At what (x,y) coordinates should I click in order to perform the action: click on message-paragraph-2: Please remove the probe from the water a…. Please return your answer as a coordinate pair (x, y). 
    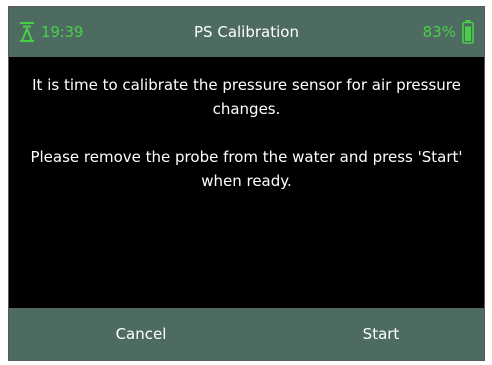
    Looking at the image, I should click on (246, 169).